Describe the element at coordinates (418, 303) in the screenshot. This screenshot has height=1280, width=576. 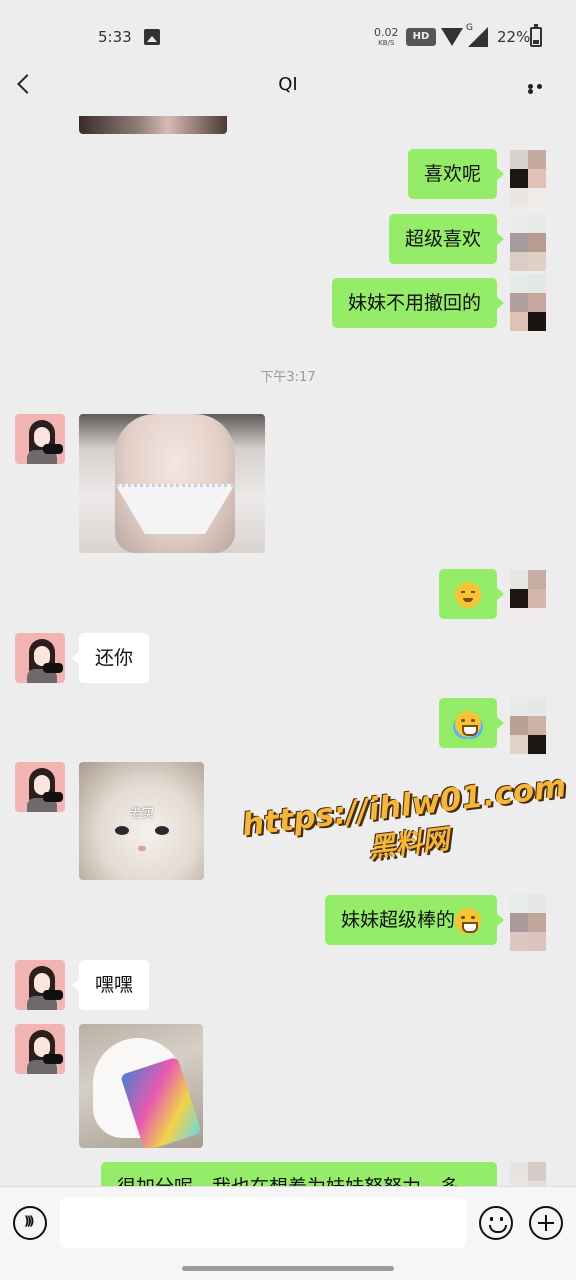
I see `message-bubble-sent: 妹妹不用撤回的` at that location.